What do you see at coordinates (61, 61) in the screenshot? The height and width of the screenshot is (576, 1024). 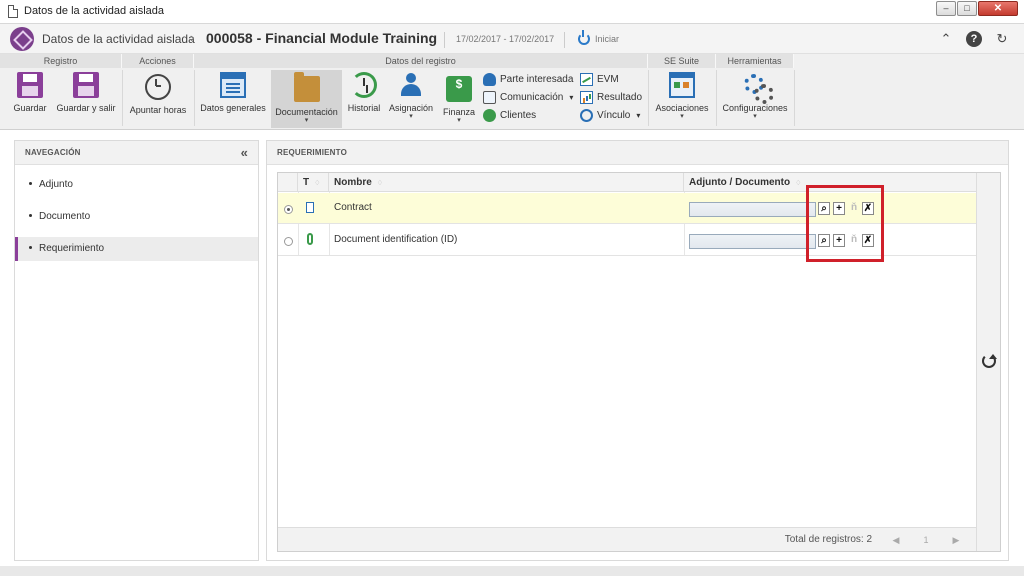 I see `group-registro: Registro` at bounding box center [61, 61].